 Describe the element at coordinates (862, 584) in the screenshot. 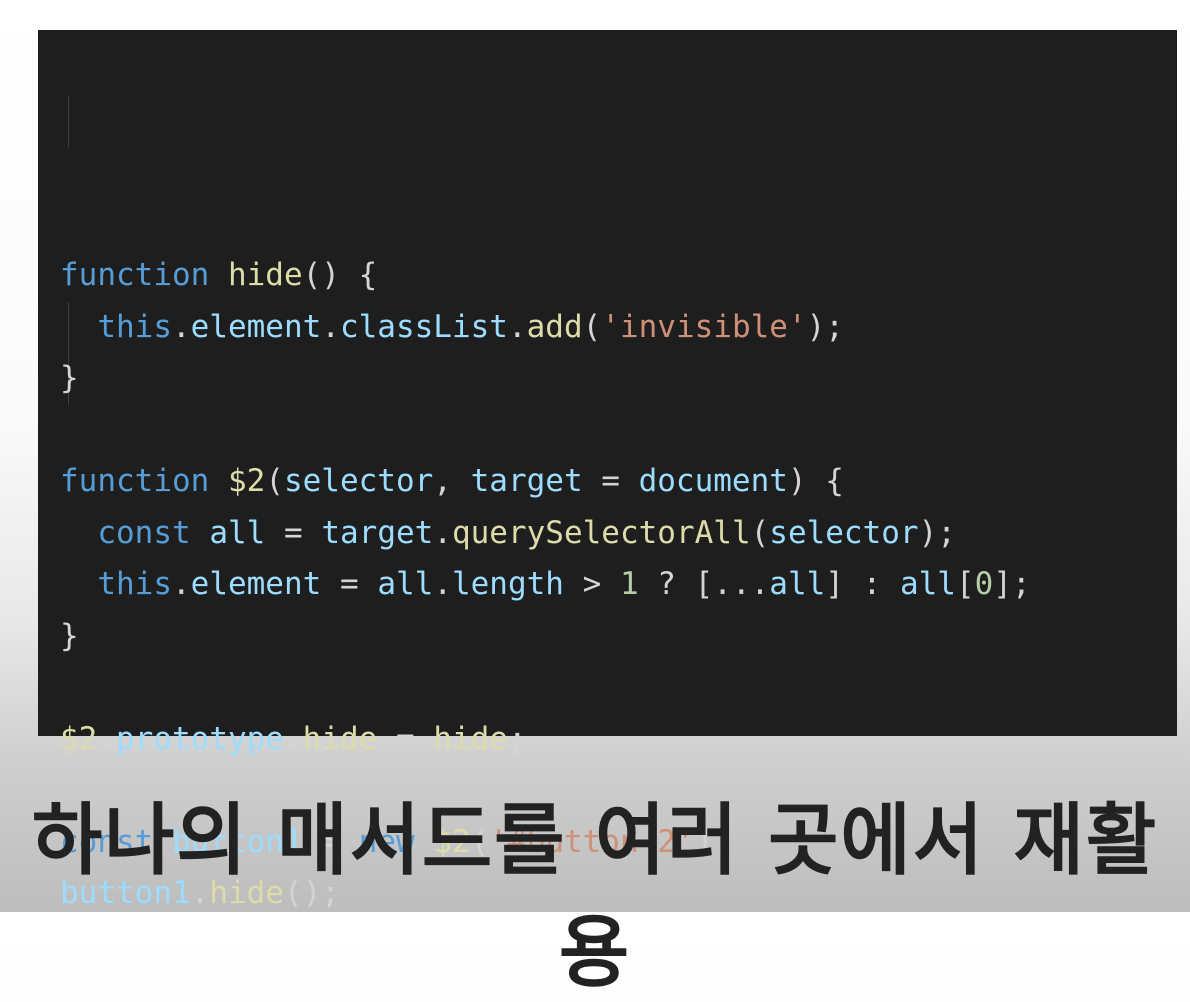

I see `code-token: ] :` at that location.